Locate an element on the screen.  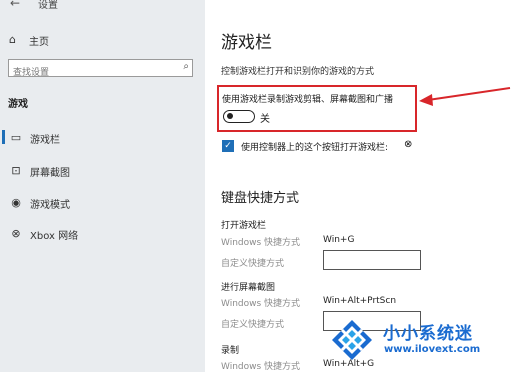
arrow-head is located at coordinates (426, 100).